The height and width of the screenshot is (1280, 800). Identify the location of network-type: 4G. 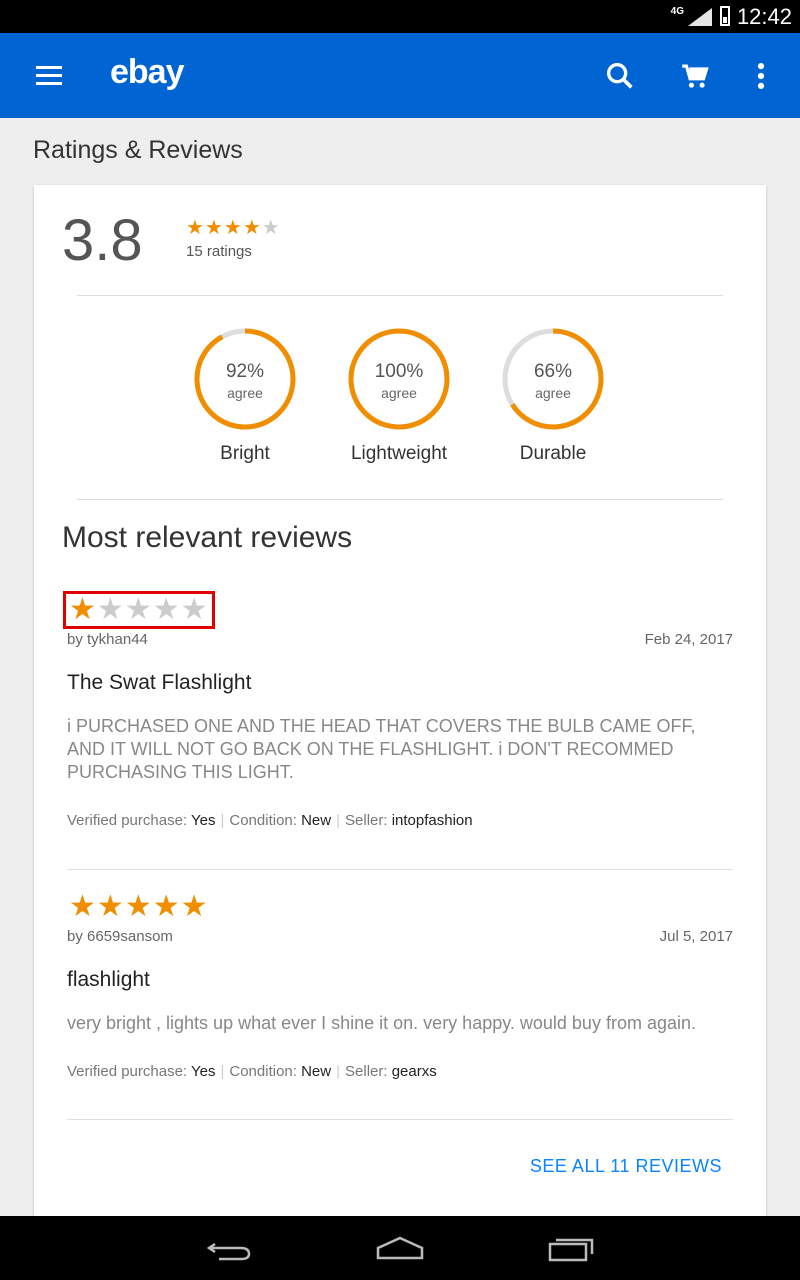
(677, 11).